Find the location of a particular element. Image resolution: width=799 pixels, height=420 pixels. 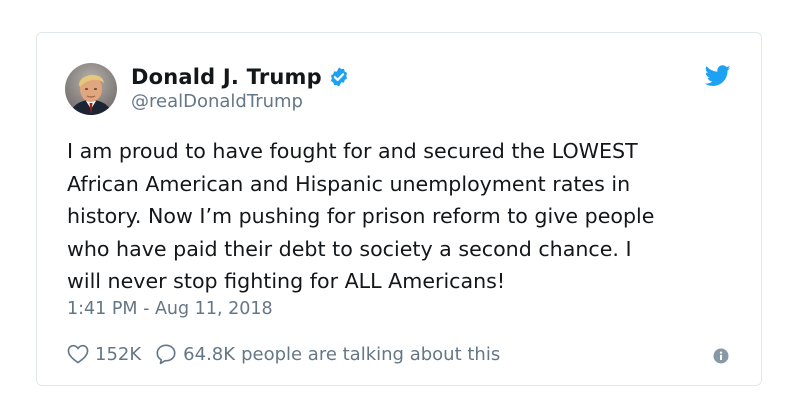

user-handle: @realDonaldTrump is located at coordinates (240, 101).